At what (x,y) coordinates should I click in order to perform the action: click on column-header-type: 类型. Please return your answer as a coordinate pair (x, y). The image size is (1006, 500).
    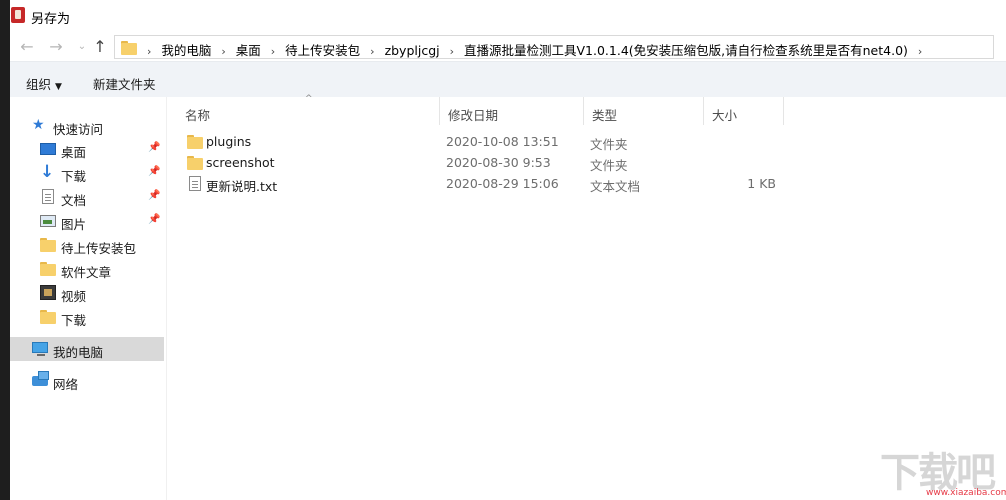
    Looking at the image, I should click on (644, 111).